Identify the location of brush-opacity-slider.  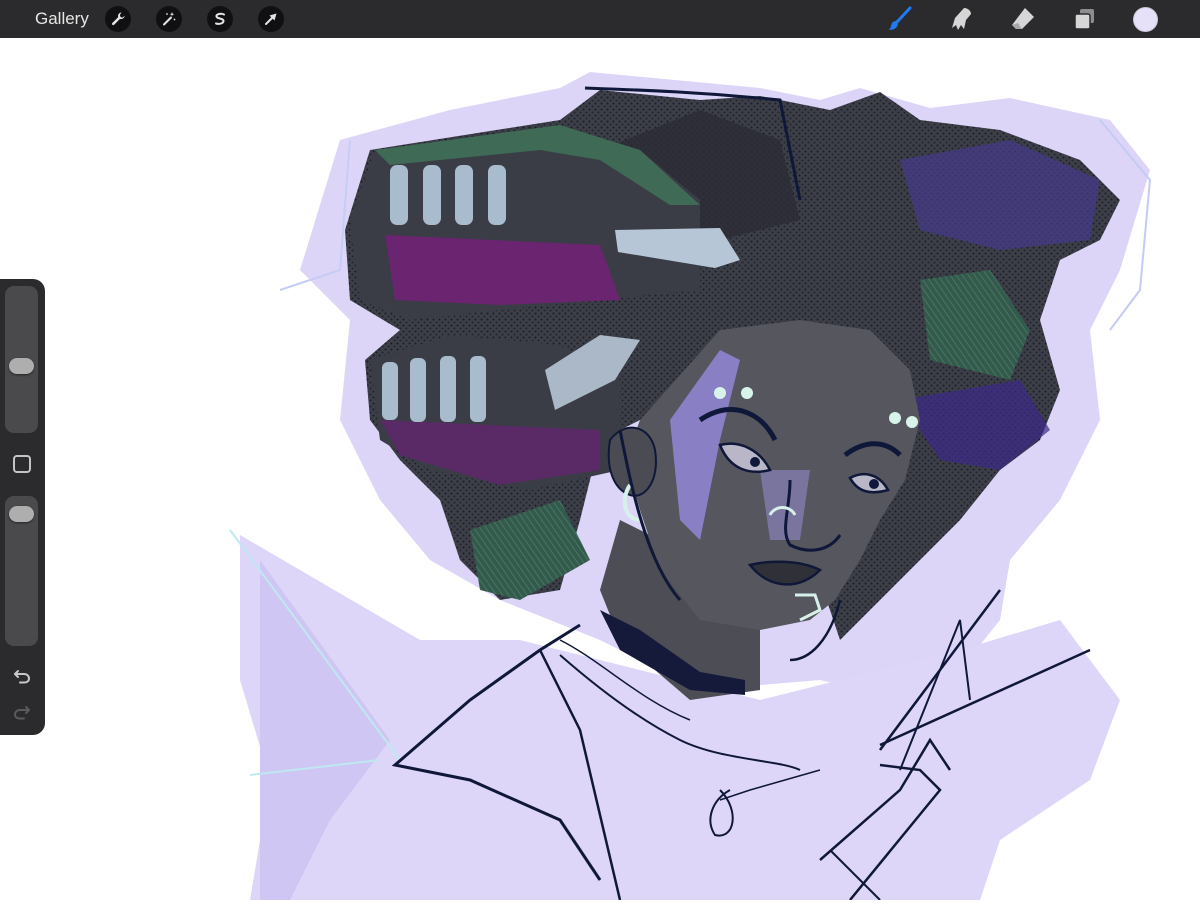
(21, 571).